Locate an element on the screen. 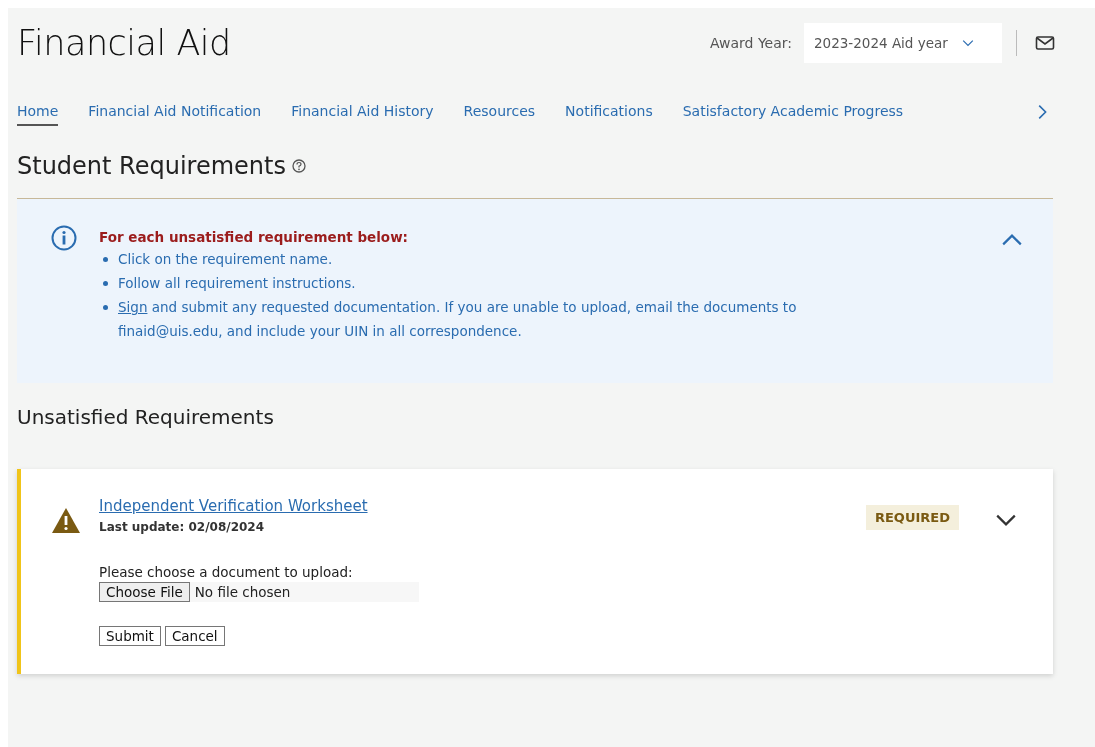 The width and height of the screenshot is (1095, 747). page-title: Financial Aid is located at coordinates (124, 43).